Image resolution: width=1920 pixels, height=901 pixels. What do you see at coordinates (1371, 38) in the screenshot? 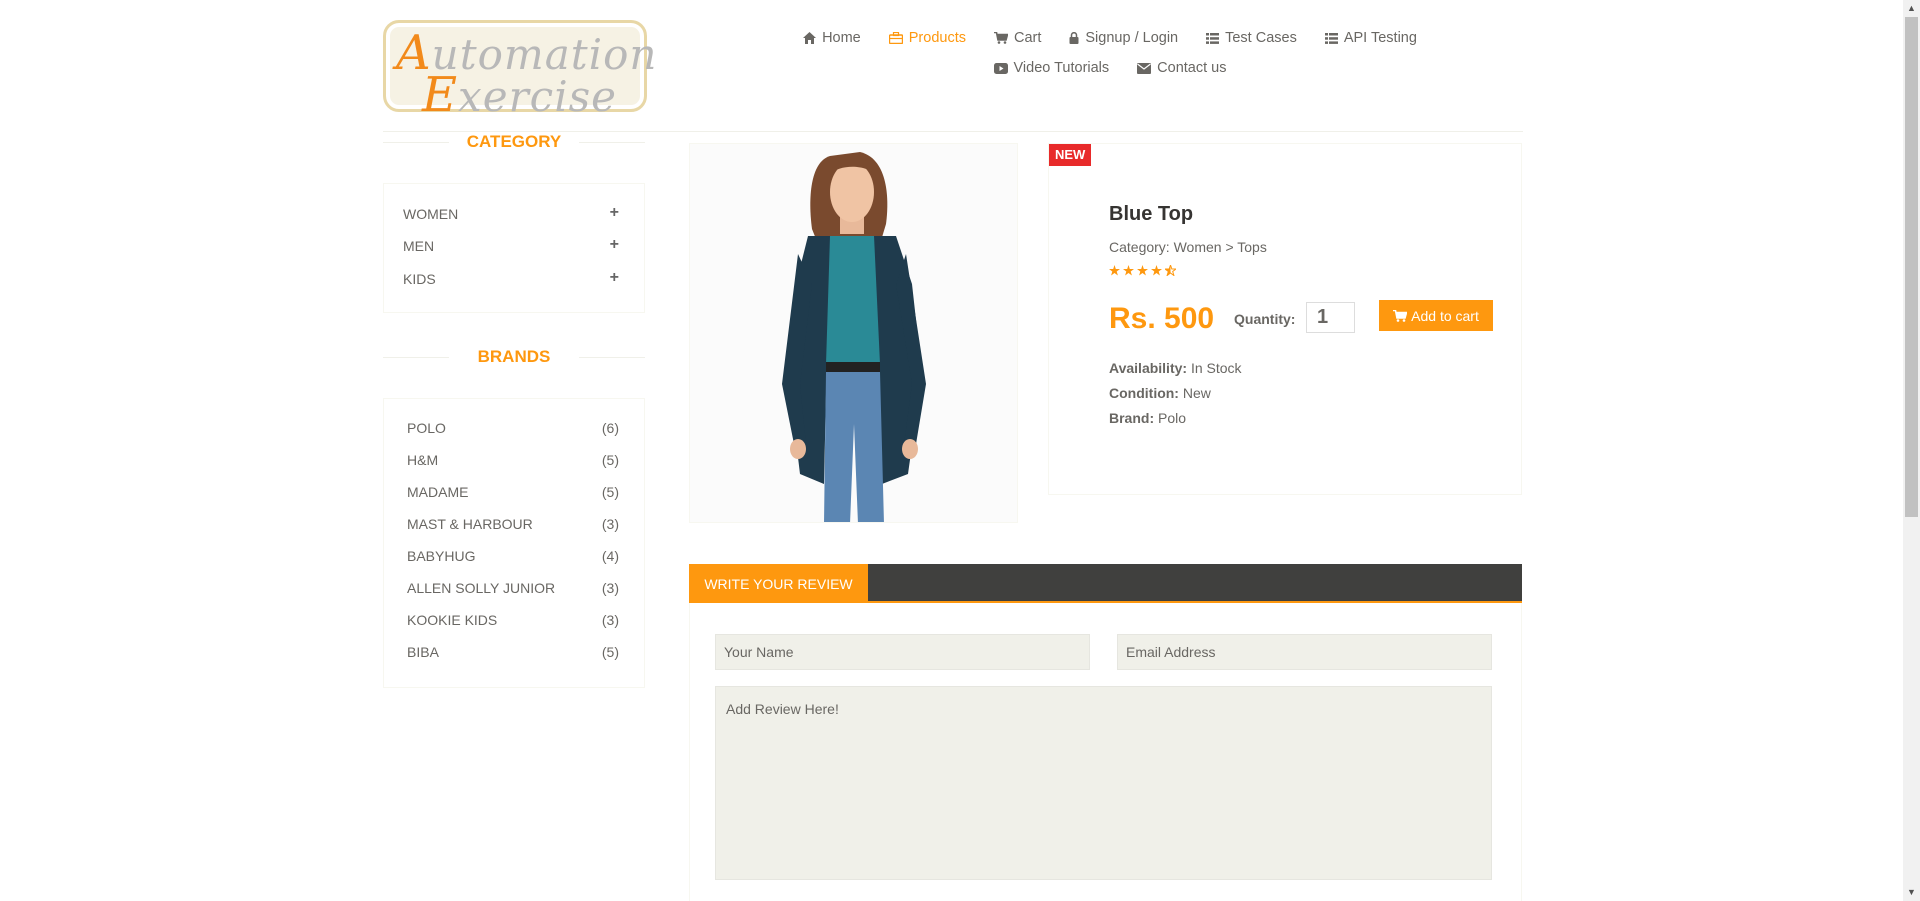
I see `nav-api-testing: API Testing` at bounding box center [1371, 38].